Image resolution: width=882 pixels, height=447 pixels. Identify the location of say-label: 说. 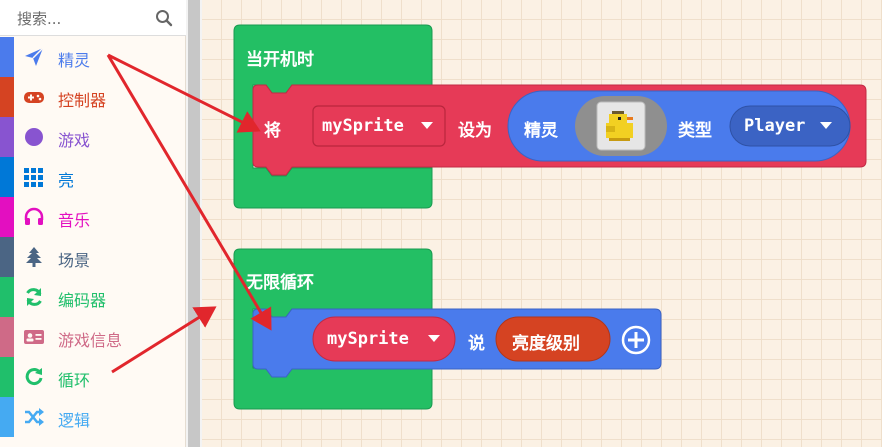
(476, 344).